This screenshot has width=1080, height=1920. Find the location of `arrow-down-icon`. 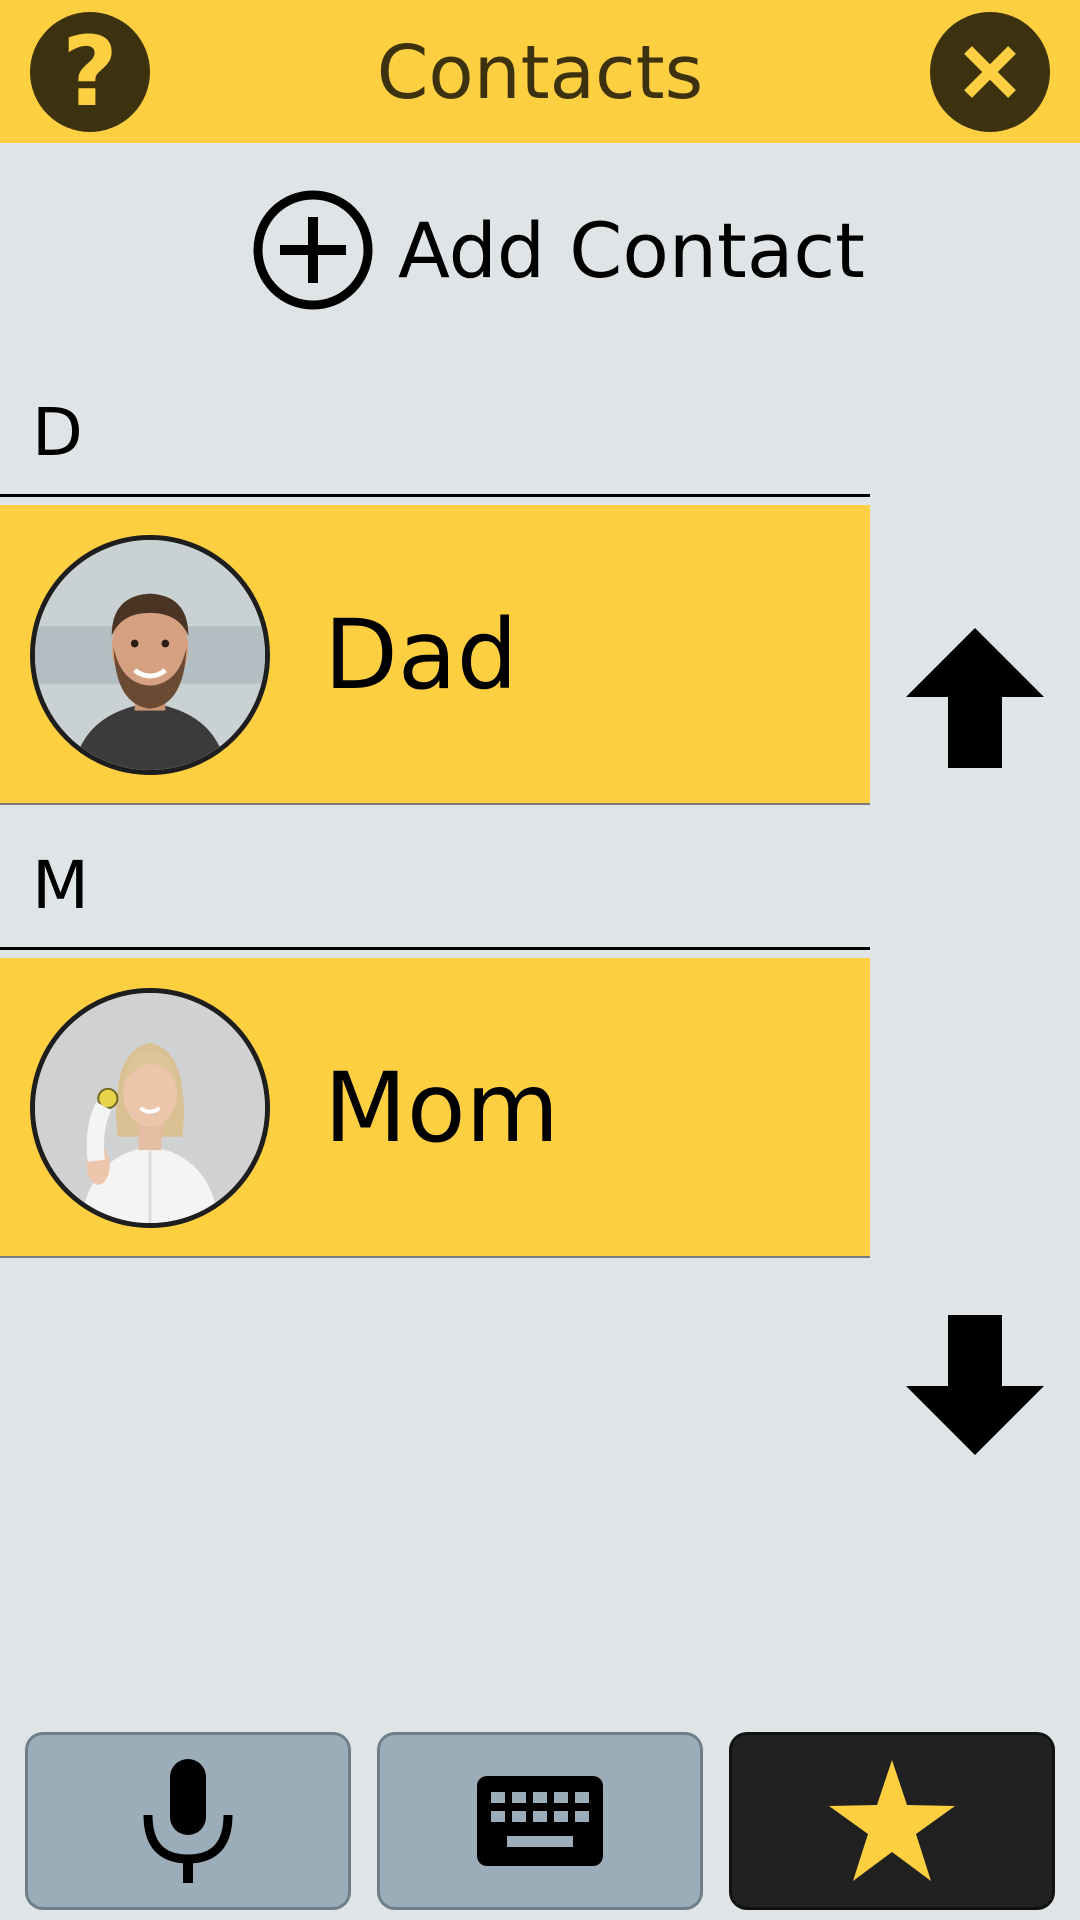

arrow-down-icon is located at coordinates (975, 1385).